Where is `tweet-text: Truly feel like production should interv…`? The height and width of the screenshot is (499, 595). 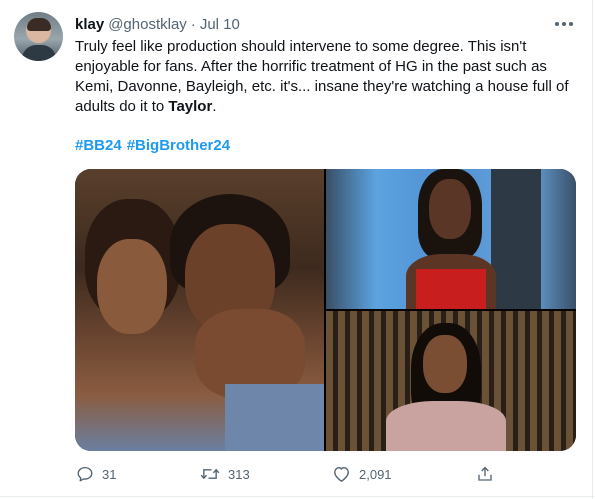 tweet-text: Truly feel like production should interv… is located at coordinates (325, 77).